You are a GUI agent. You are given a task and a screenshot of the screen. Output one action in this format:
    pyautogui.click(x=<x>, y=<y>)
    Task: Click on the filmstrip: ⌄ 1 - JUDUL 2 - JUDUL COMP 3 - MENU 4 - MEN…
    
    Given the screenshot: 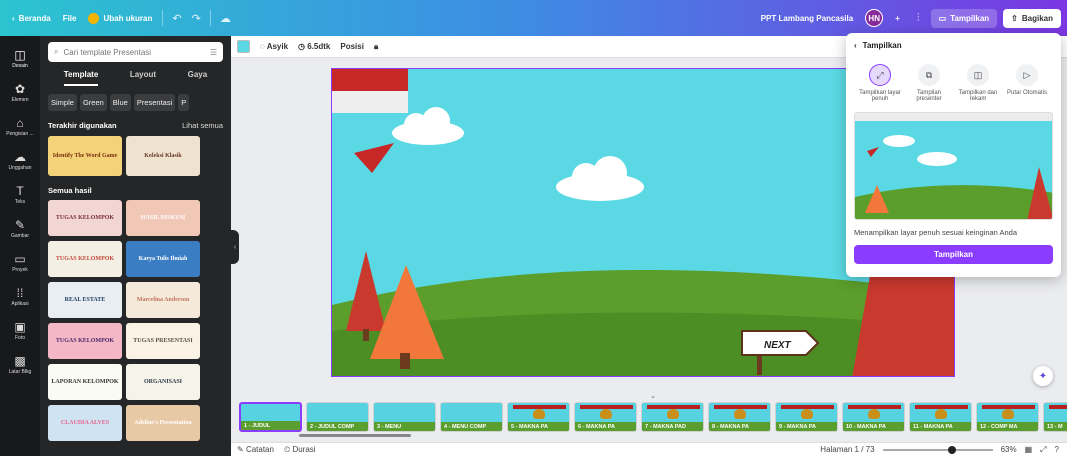 What is the action you would take?
    pyautogui.click(x=653, y=416)
    